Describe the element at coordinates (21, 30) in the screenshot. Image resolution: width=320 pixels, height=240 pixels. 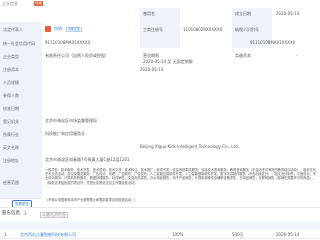
I see `label-cell-legal-rep: 法定代表人` at that location.